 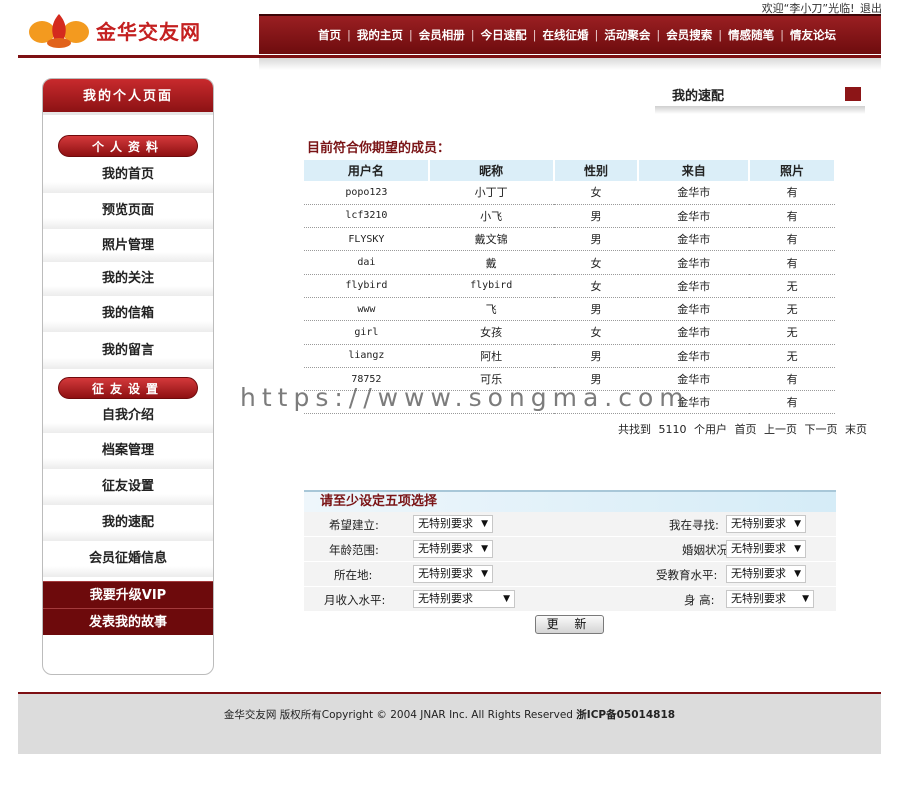 I want to click on form-row: 月收入水平: 无特别要求 ▼ 身 高: 无特别要求 ▼, so click(x=570, y=599).